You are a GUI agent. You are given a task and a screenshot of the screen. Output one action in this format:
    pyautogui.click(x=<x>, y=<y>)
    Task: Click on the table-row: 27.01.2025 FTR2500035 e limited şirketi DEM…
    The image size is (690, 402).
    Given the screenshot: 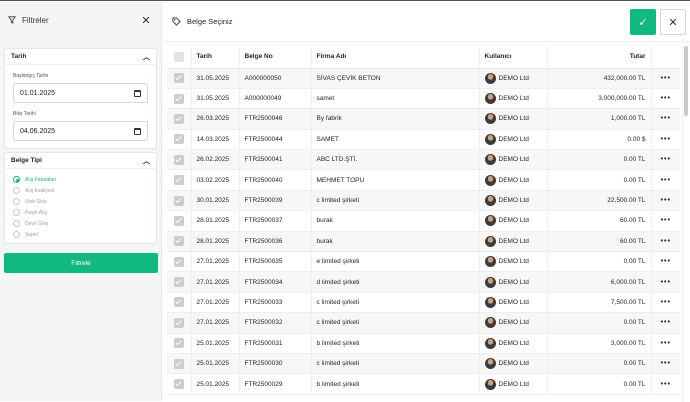 What is the action you would take?
    pyautogui.click(x=423, y=262)
    